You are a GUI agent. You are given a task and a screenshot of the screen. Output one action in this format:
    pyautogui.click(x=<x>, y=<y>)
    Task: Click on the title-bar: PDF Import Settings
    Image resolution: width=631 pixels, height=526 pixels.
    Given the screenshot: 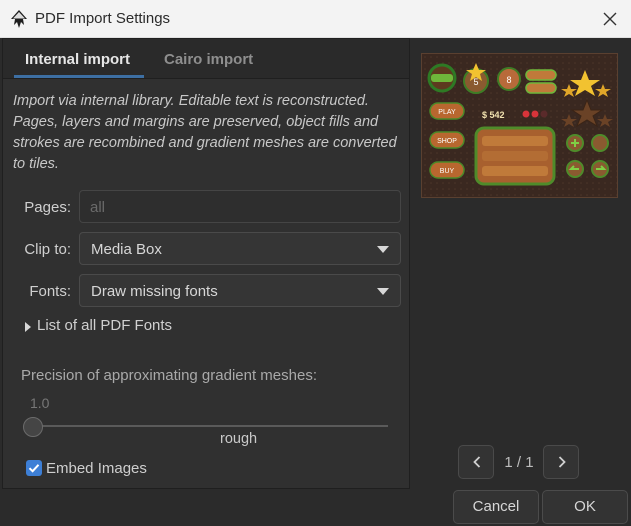 What is the action you would take?
    pyautogui.click(x=315, y=19)
    